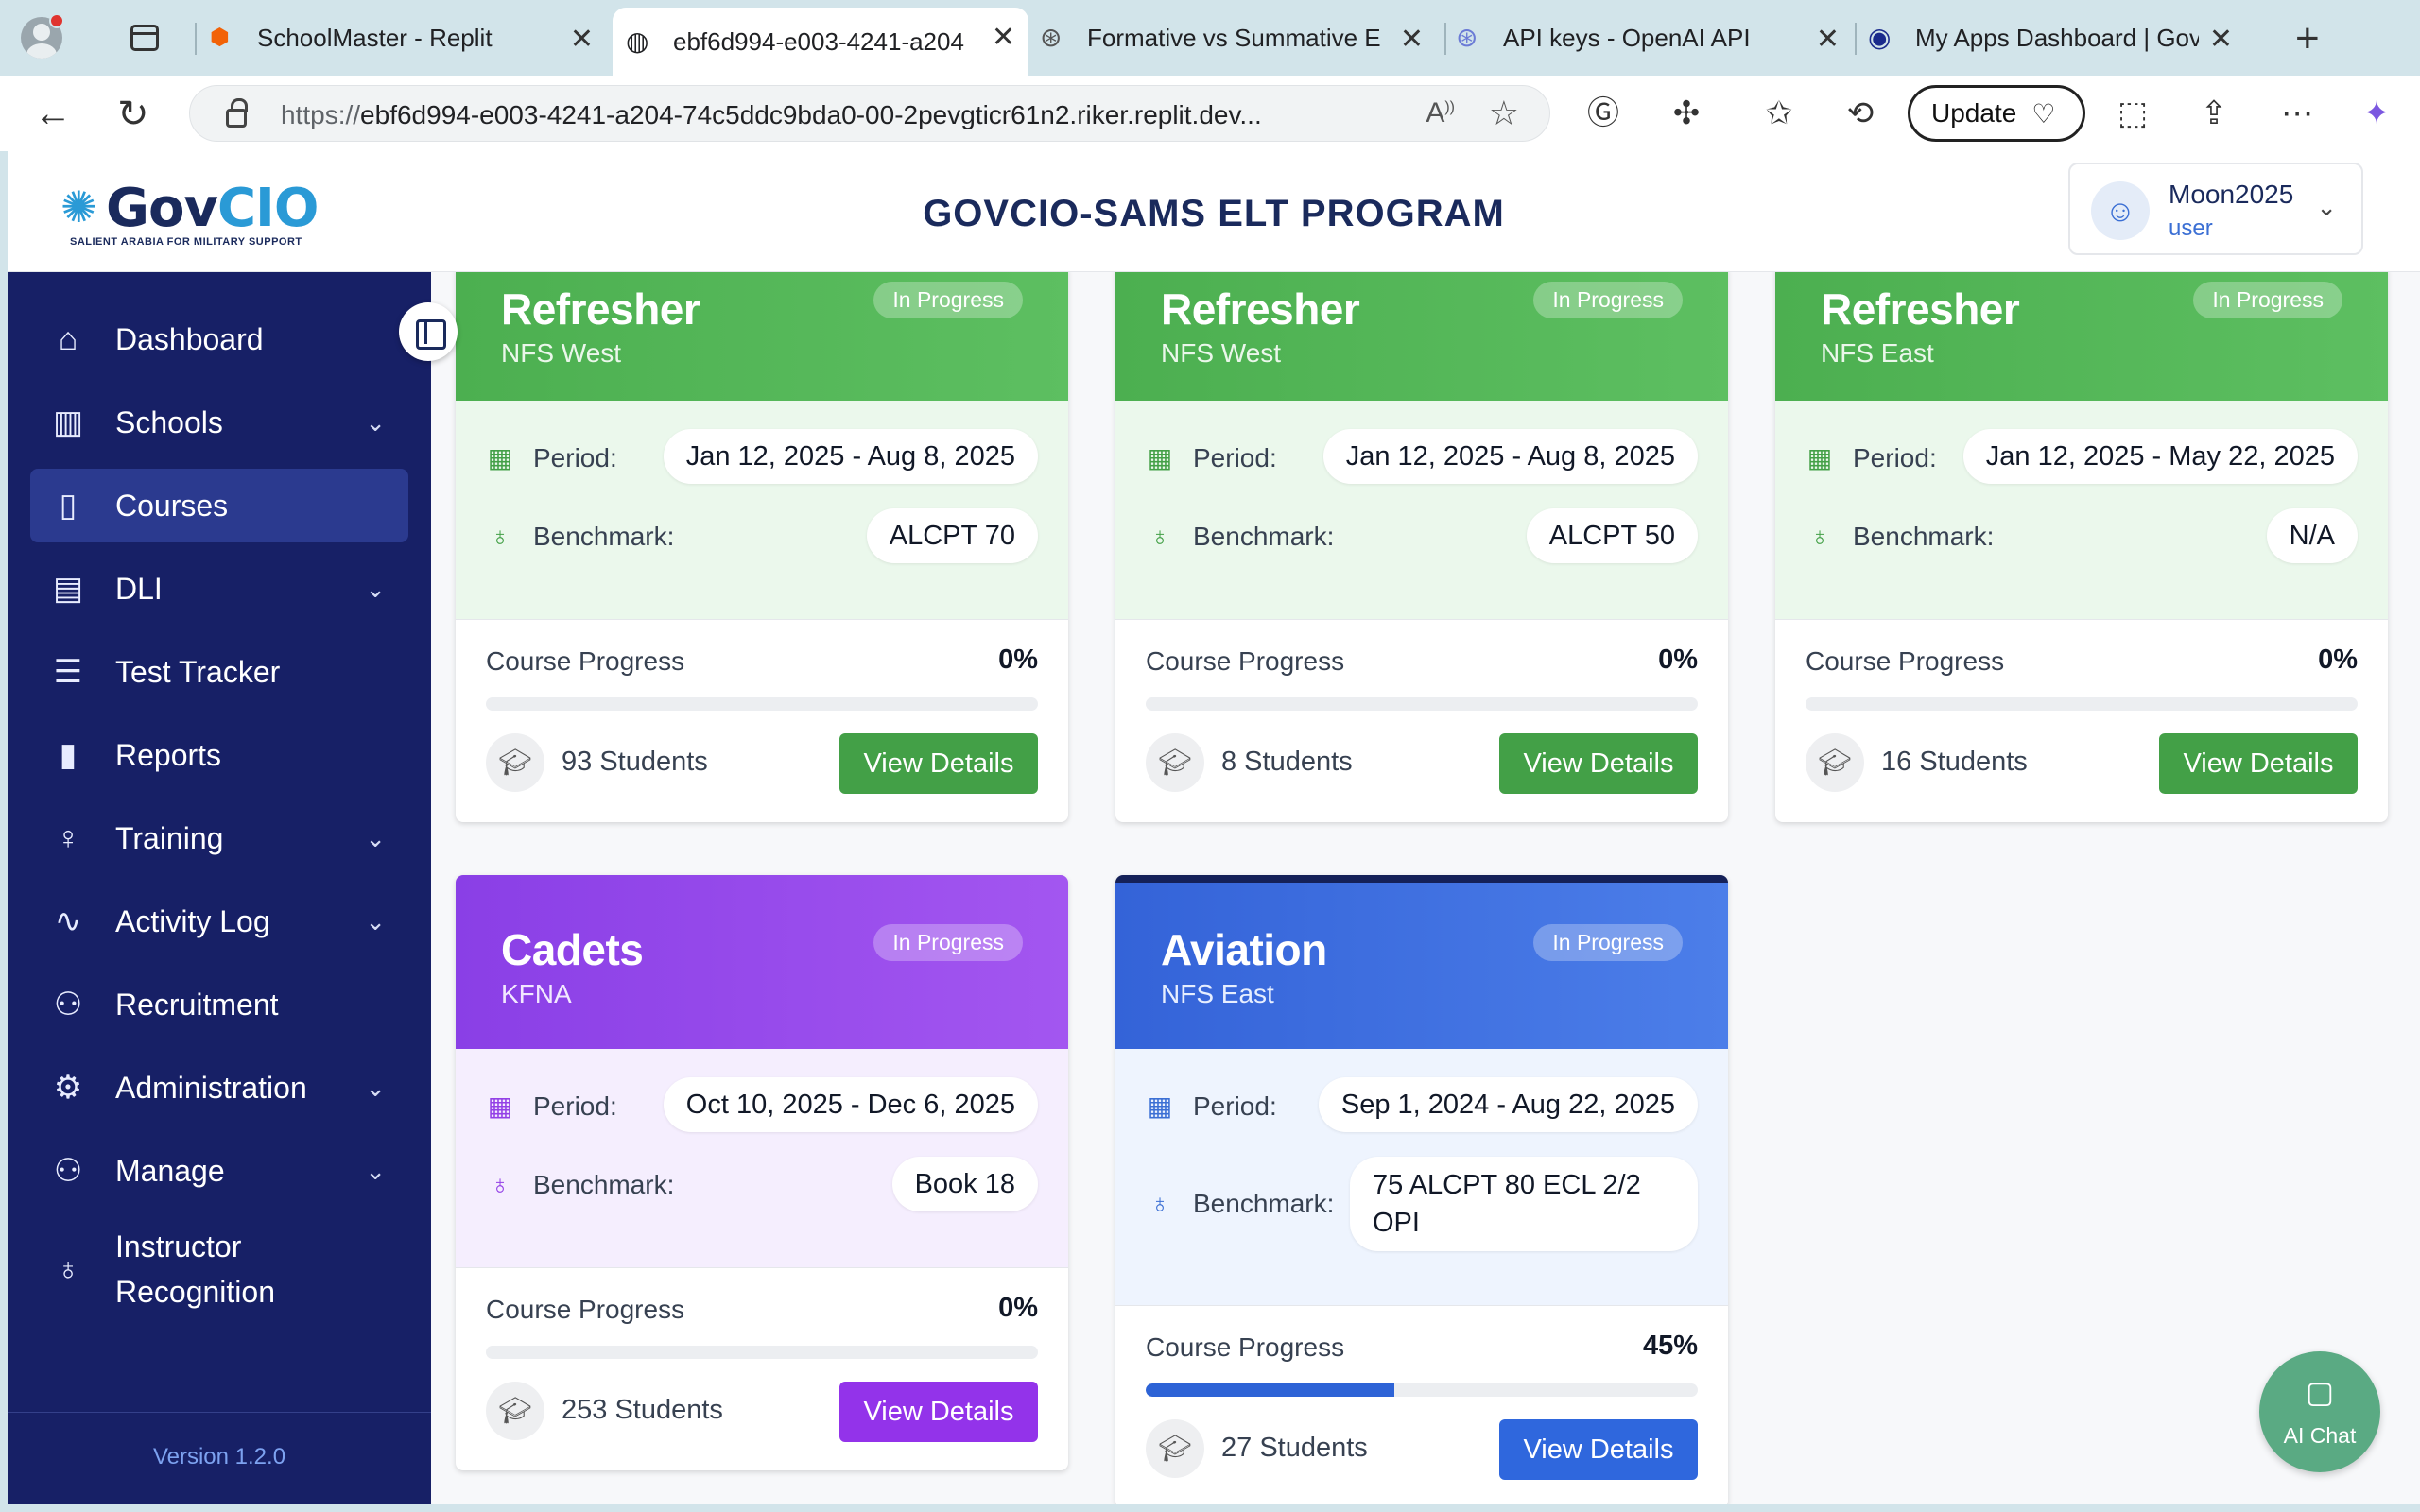  Describe the element at coordinates (237, 113) in the screenshot. I see `lock-icon` at that location.